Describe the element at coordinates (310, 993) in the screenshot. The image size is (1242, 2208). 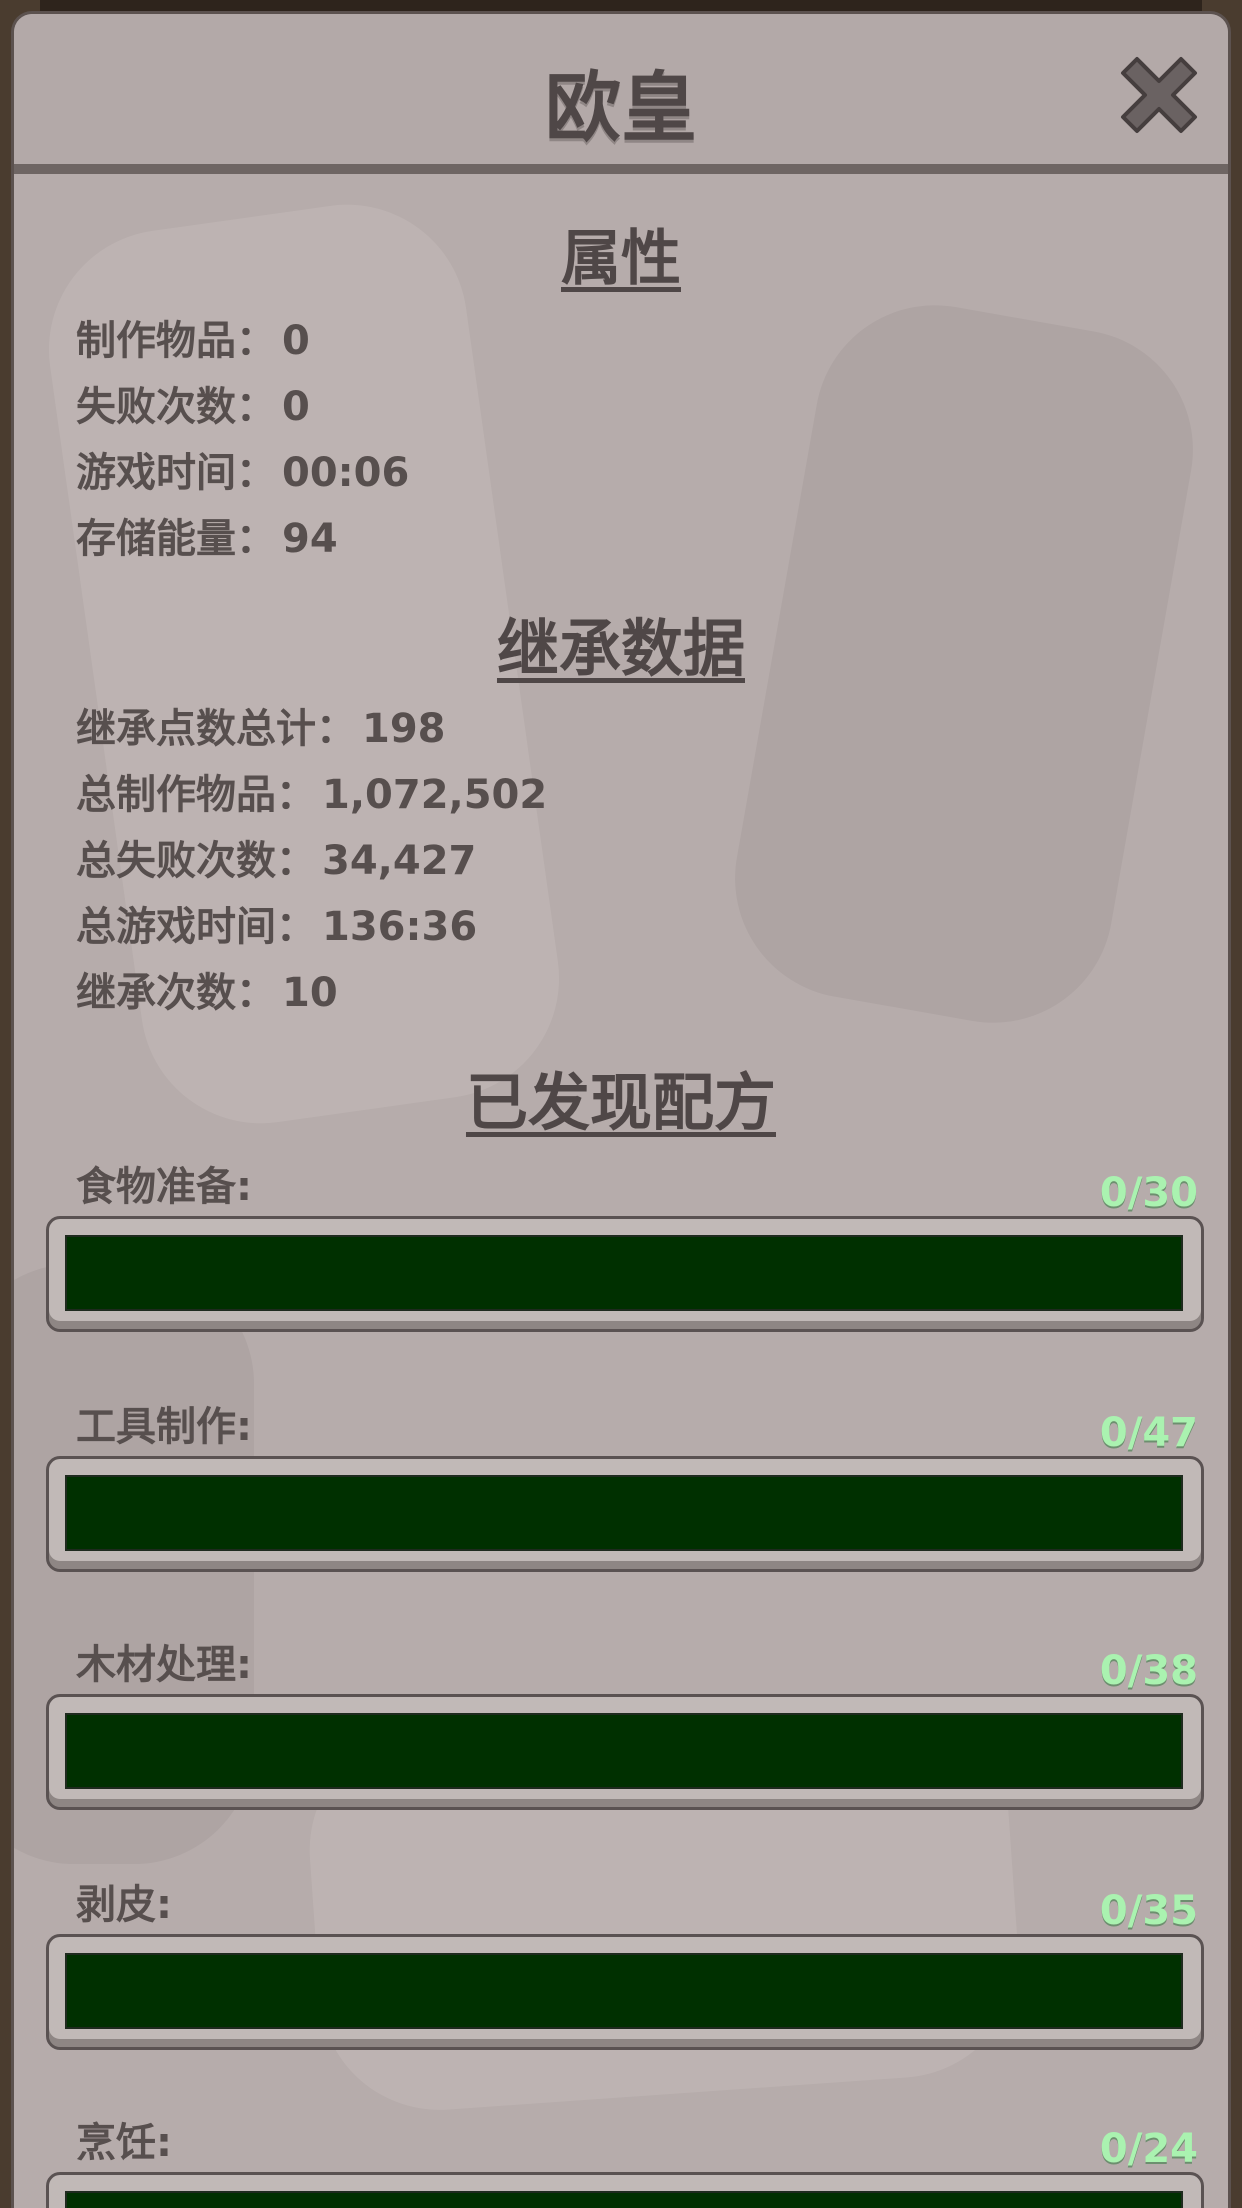
I see `stat-value: 10` at that location.